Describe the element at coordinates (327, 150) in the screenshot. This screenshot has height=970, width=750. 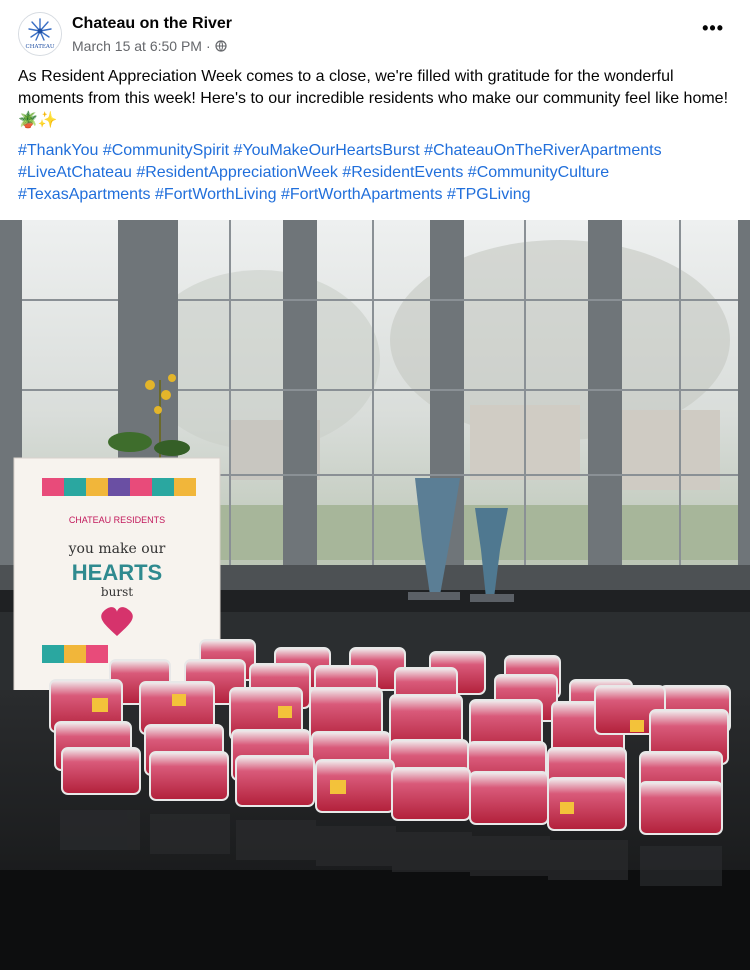
I see `hashtag-link: #YouMakeOurHeartsBurst` at that location.